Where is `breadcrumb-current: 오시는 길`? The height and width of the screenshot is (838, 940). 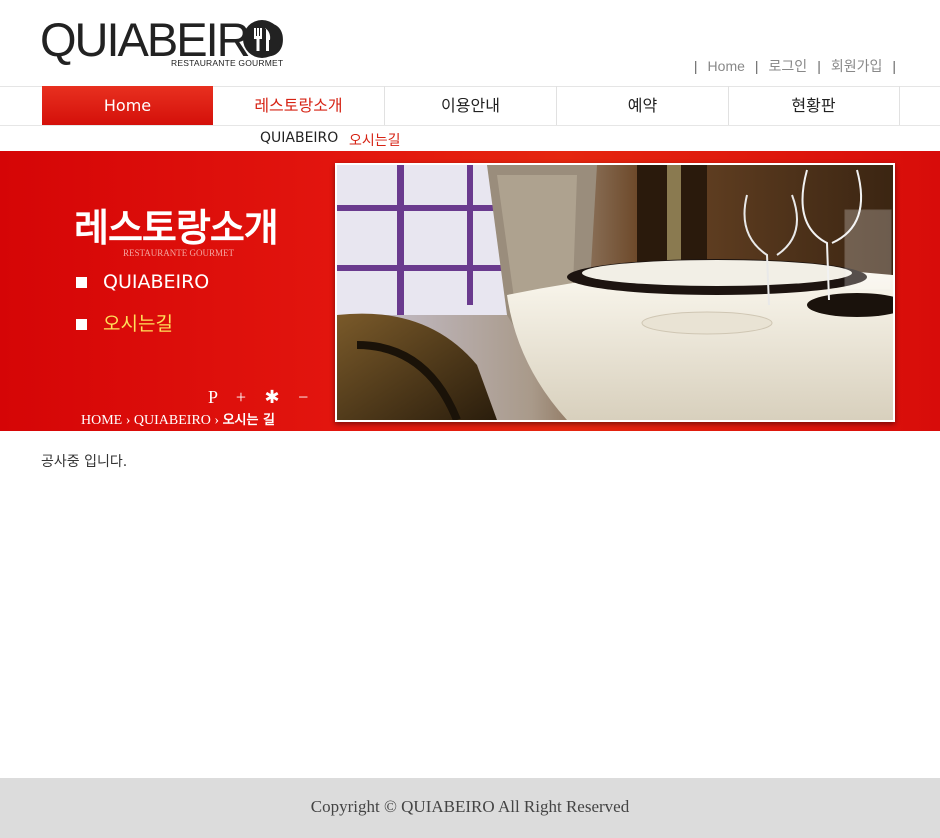
breadcrumb-current: 오시는 길 is located at coordinates (248, 420).